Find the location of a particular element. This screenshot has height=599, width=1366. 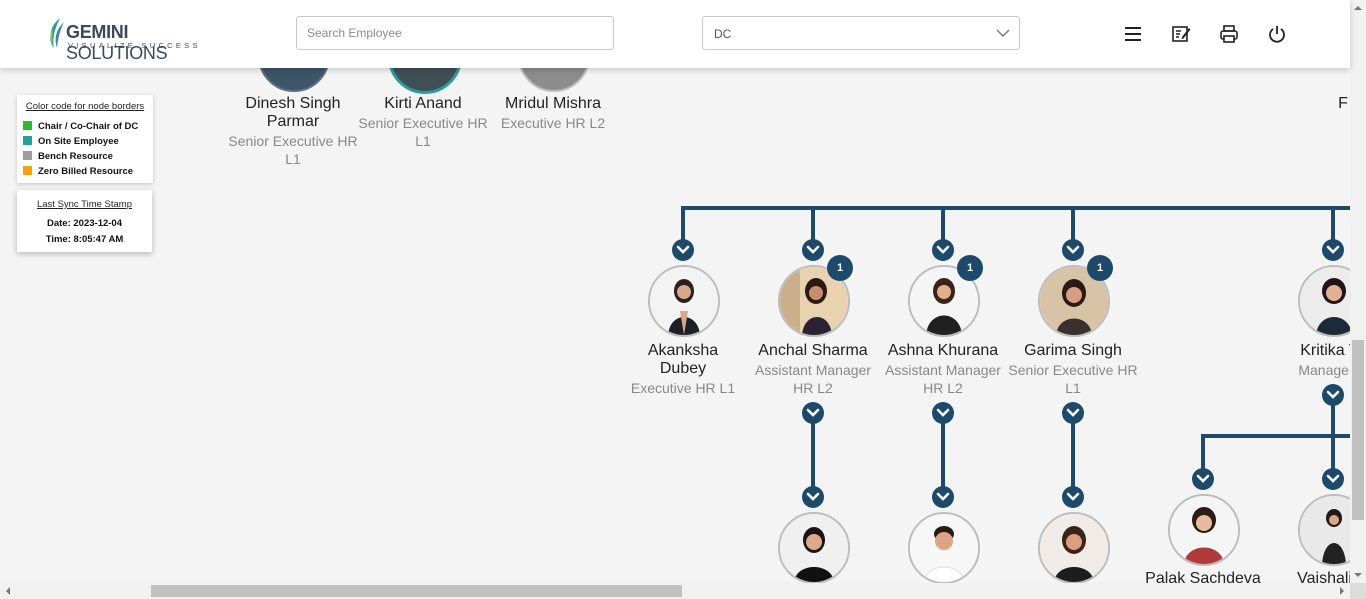

logo-leaf-icon is located at coordinates (57, 33).